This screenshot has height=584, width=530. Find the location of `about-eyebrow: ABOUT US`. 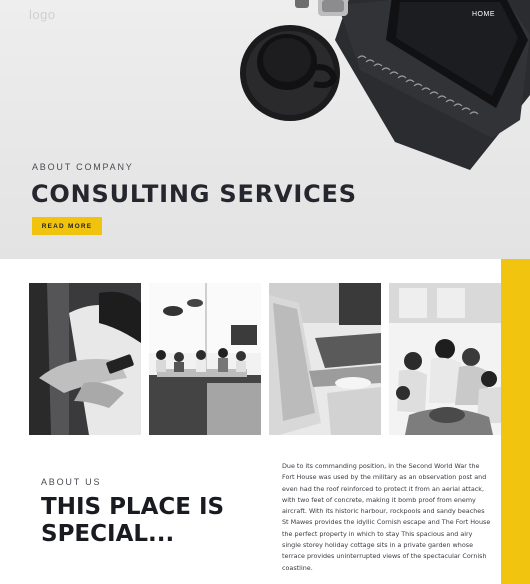

about-eyebrow: ABOUT US is located at coordinates (71, 482).